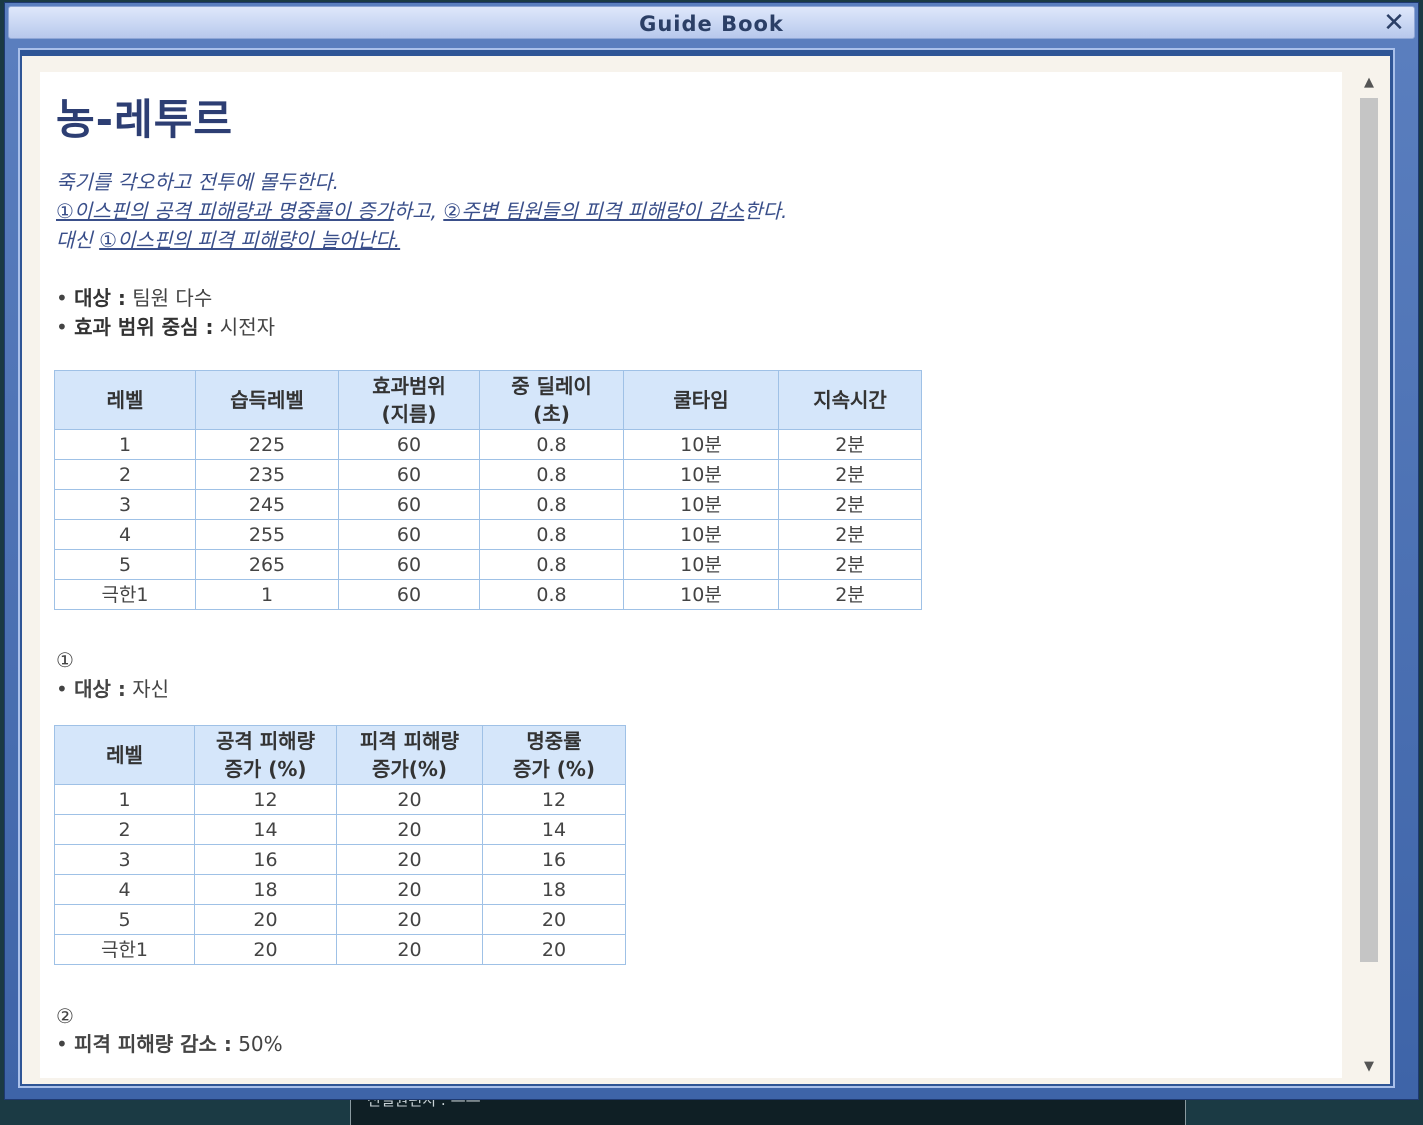 The height and width of the screenshot is (1125, 1423). What do you see at coordinates (265, 829) in the screenshot?
I see `table-cell: 14` at bounding box center [265, 829].